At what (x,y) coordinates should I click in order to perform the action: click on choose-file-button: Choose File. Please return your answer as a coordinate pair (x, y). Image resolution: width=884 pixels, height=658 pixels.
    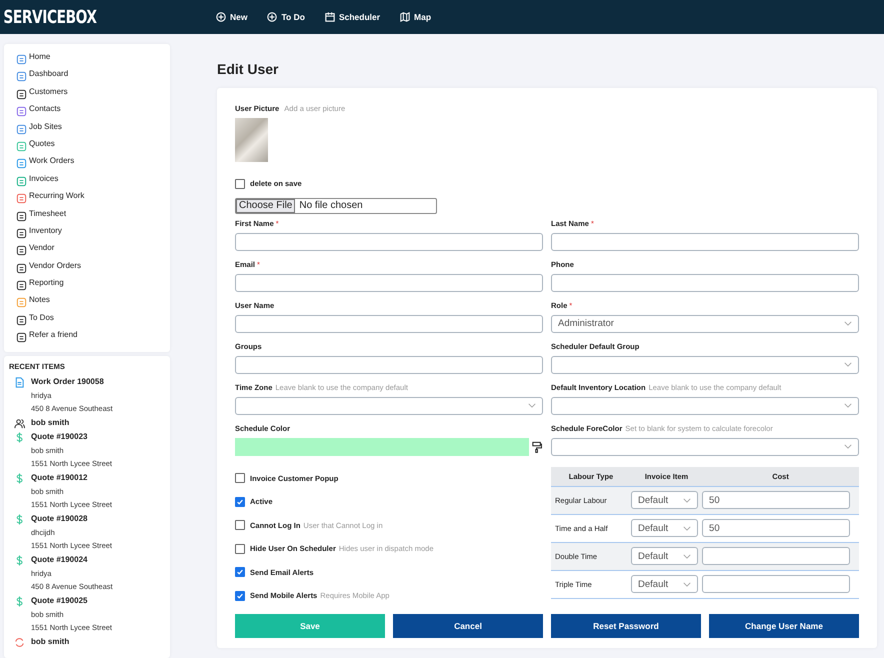
    Looking at the image, I should click on (266, 205).